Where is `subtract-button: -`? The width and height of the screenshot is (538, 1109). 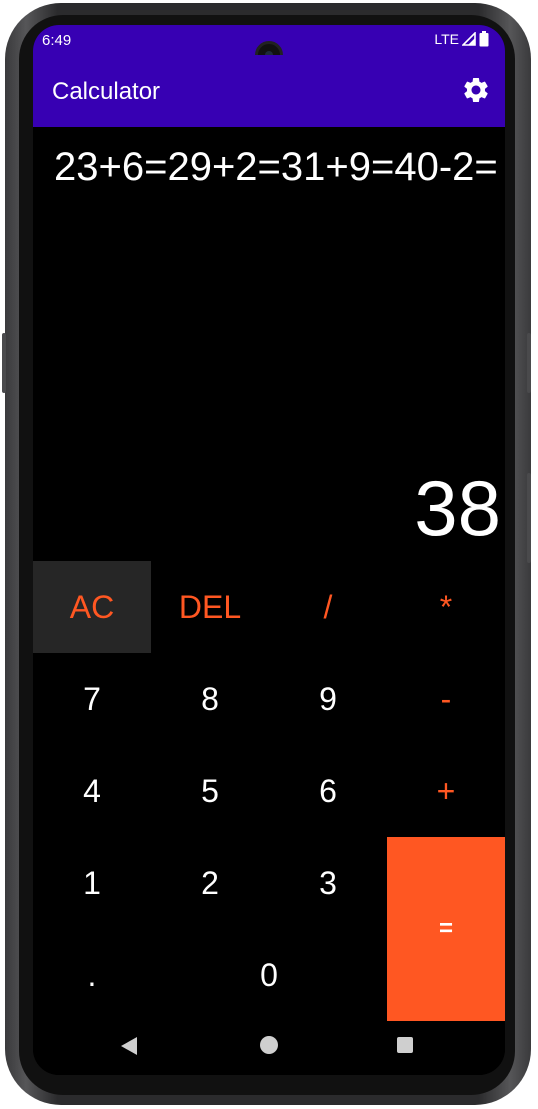
subtract-button: - is located at coordinates (446, 699).